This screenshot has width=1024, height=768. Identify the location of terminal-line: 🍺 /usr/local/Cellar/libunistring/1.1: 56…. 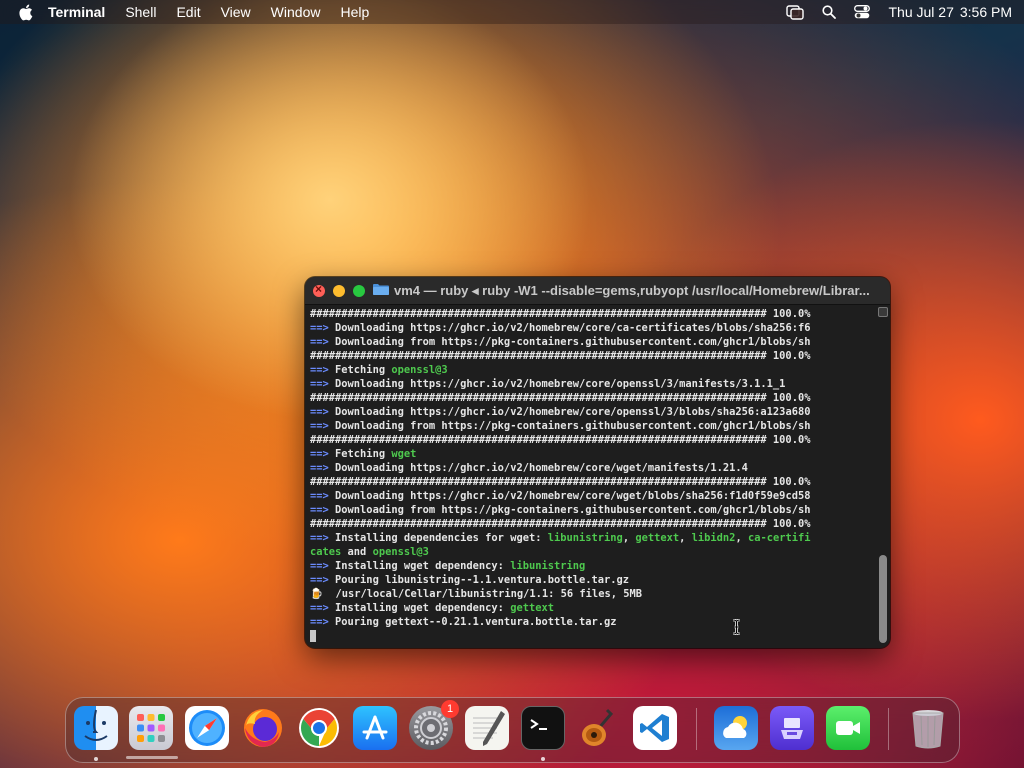
(591, 594).